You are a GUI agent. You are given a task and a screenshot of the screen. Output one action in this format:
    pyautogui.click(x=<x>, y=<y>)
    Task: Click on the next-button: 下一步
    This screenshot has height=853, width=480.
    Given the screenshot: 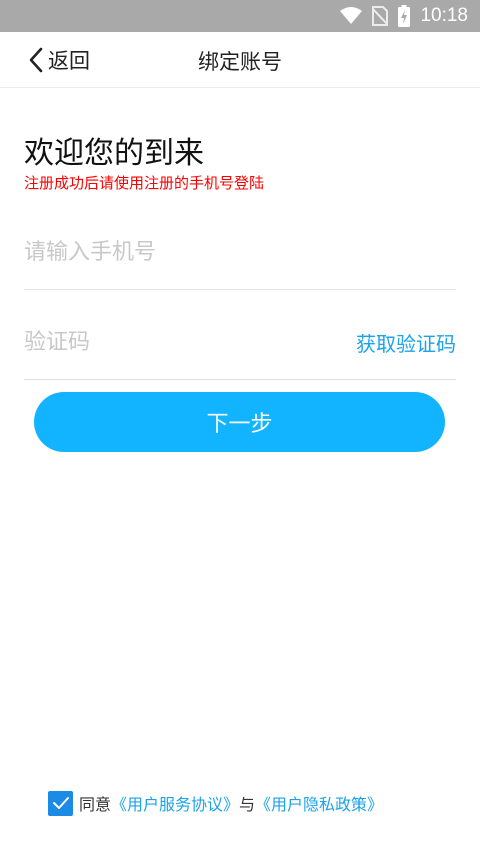 What is the action you would take?
    pyautogui.click(x=239, y=422)
    